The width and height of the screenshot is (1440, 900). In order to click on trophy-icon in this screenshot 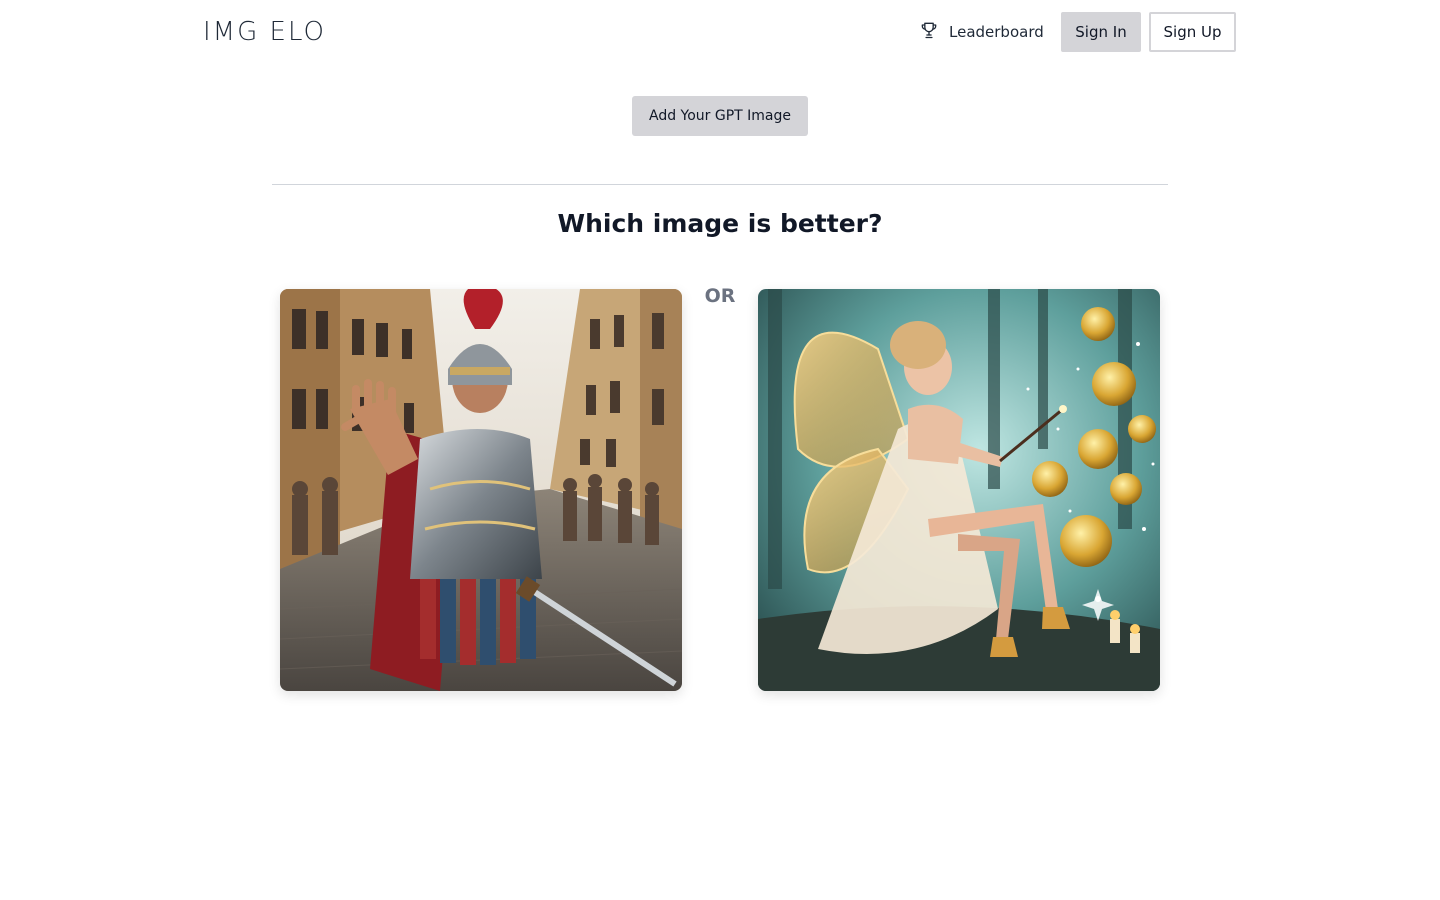, I will do `click(929, 32)`.